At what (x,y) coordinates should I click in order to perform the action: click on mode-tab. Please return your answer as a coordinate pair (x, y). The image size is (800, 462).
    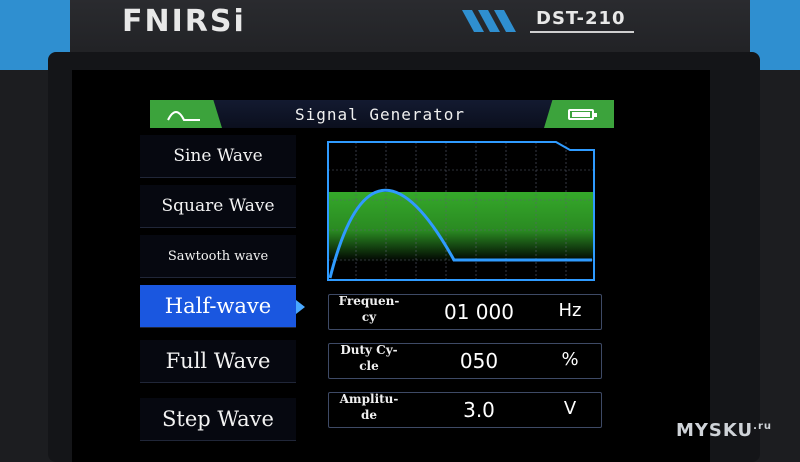
    Looking at the image, I should click on (186, 114).